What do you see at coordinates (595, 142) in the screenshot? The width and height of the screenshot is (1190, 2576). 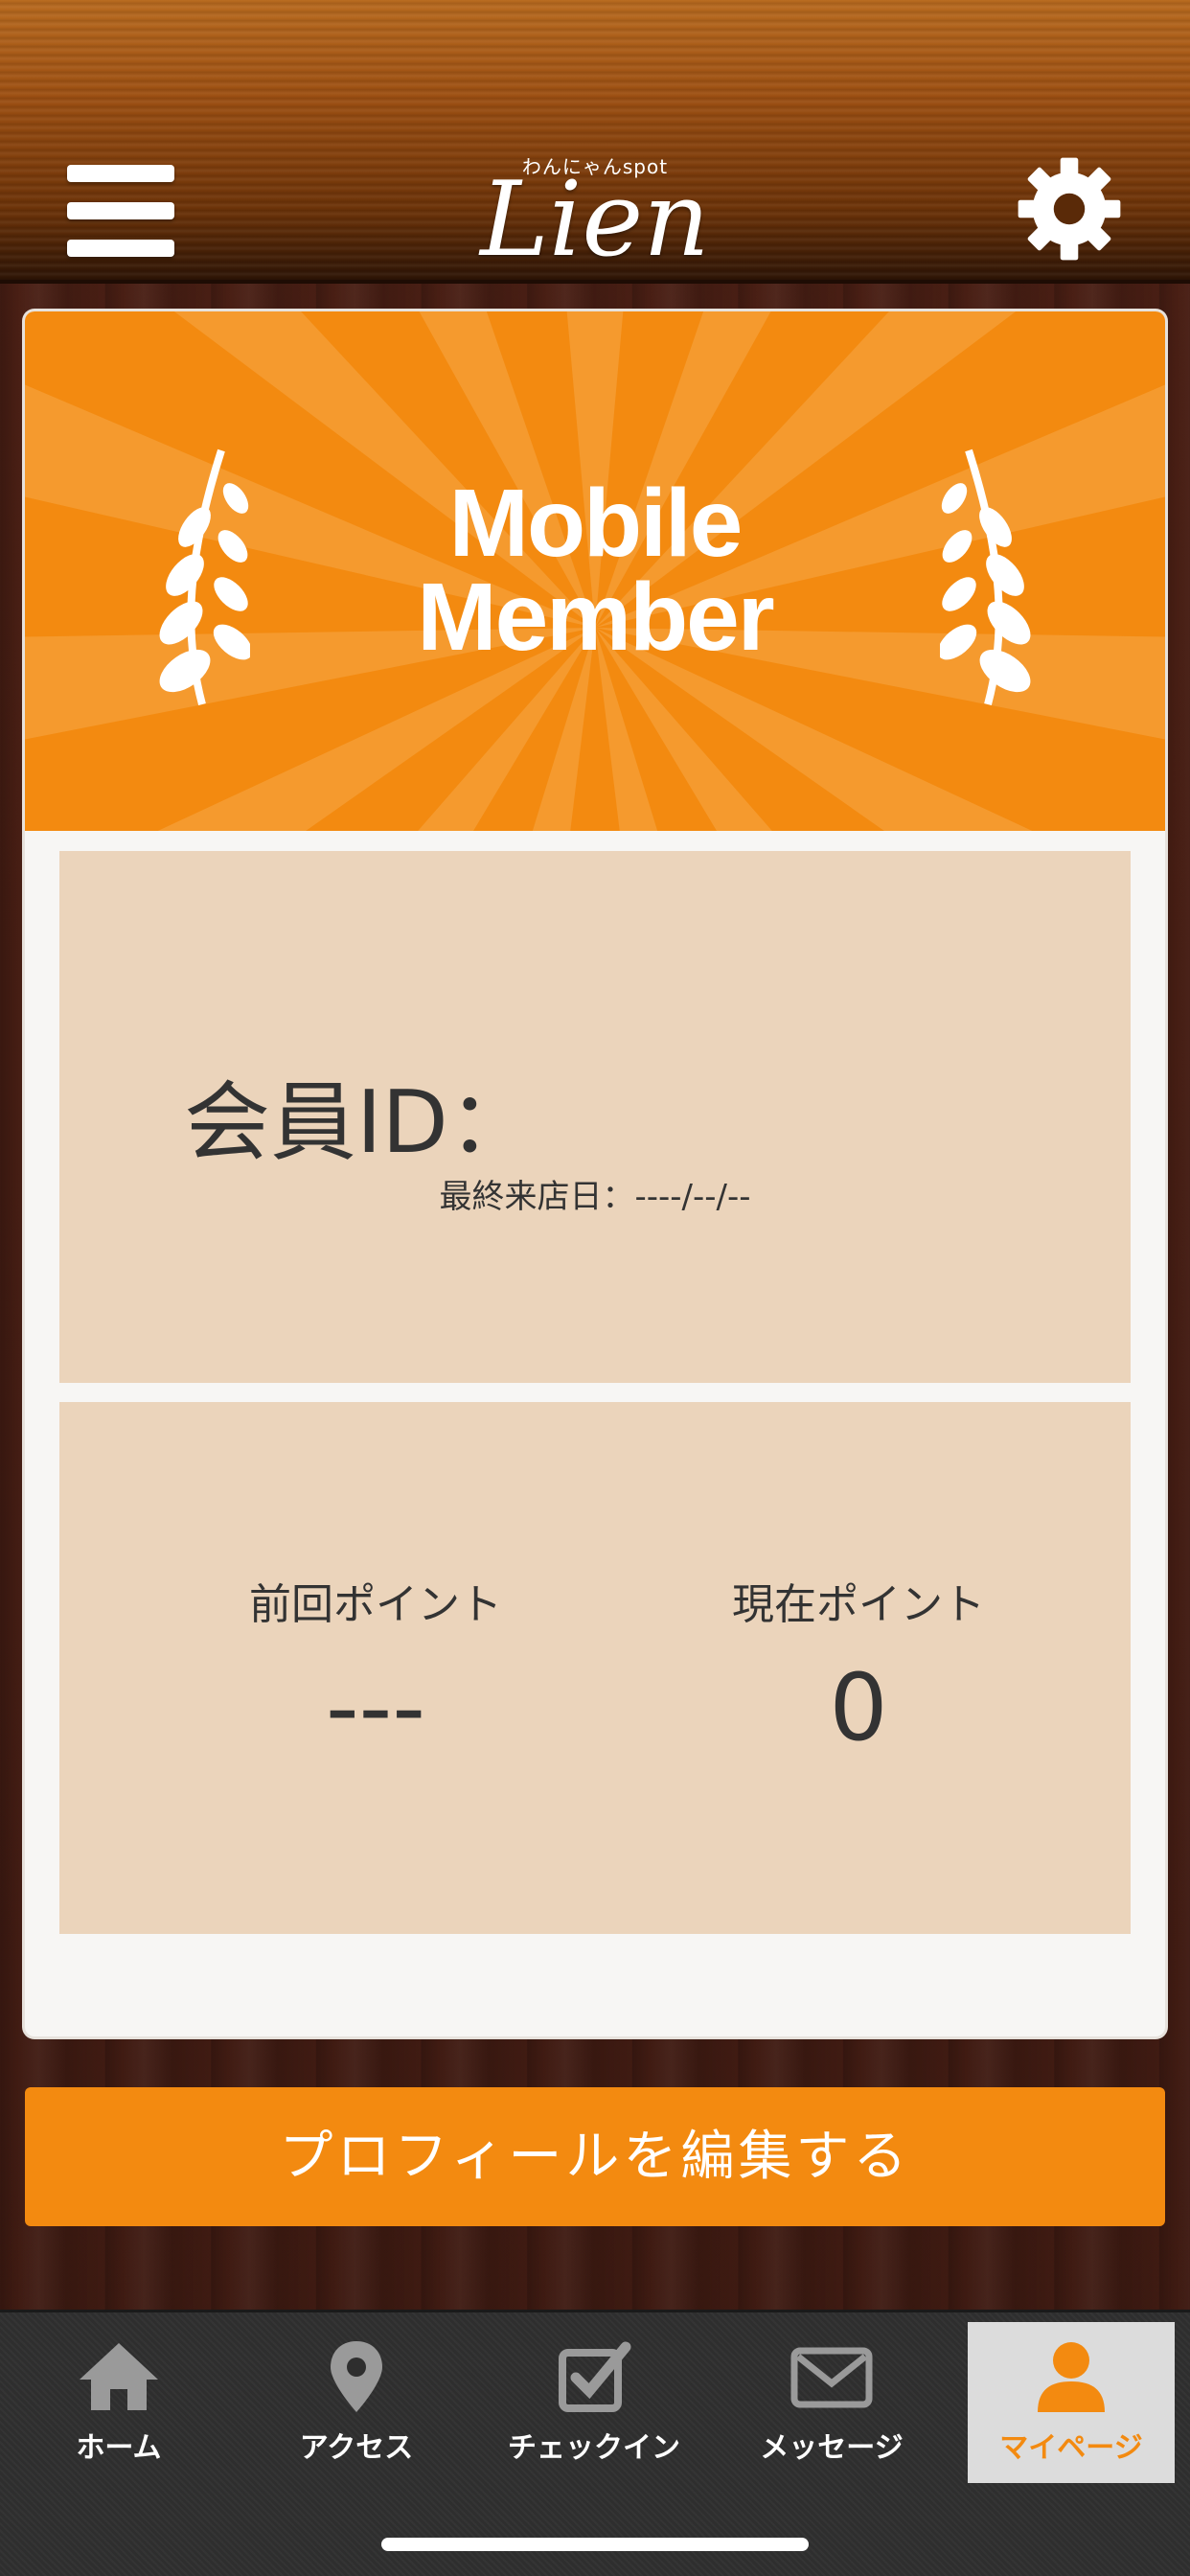 I see `app-header: わんにゃんspot Lien` at bounding box center [595, 142].